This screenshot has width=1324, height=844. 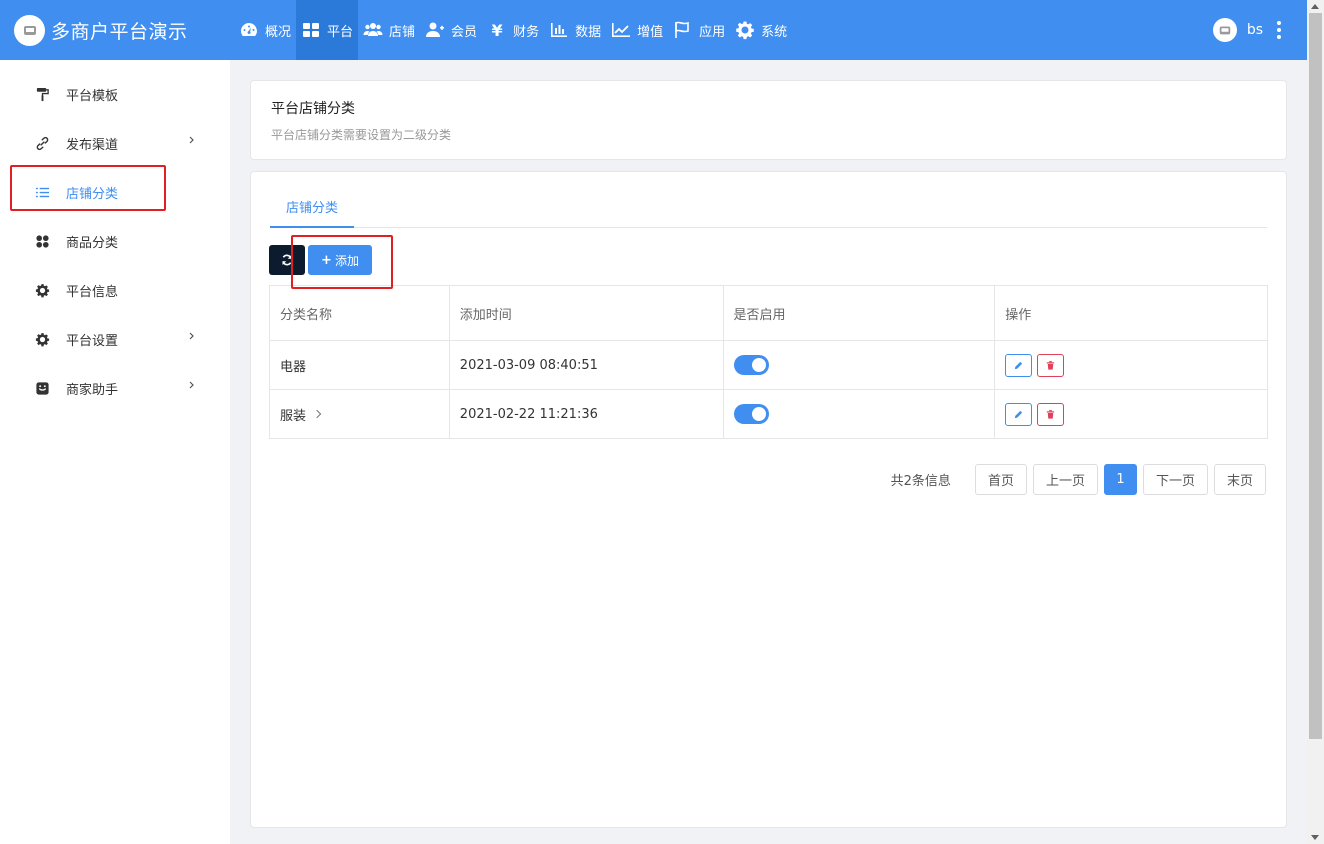 What do you see at coordinates (92, 194) in the screenshot?
I see `sidebar-item-label: 店铺分类` at bounding box center [92, 194].